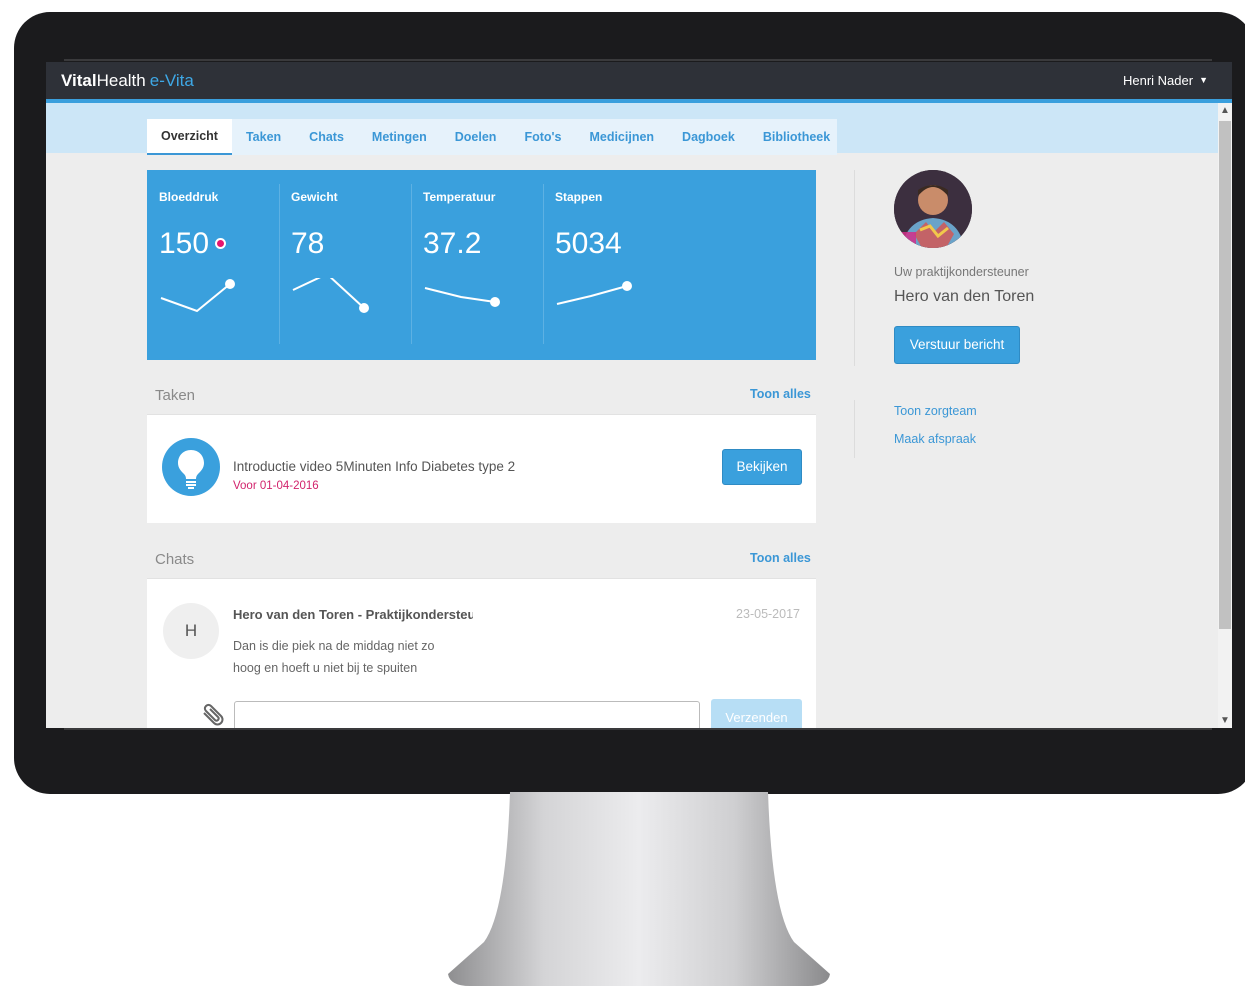 This screenshot has width=1245, height=986. I want to click on chats-heading: Chats, so click(175, 559).